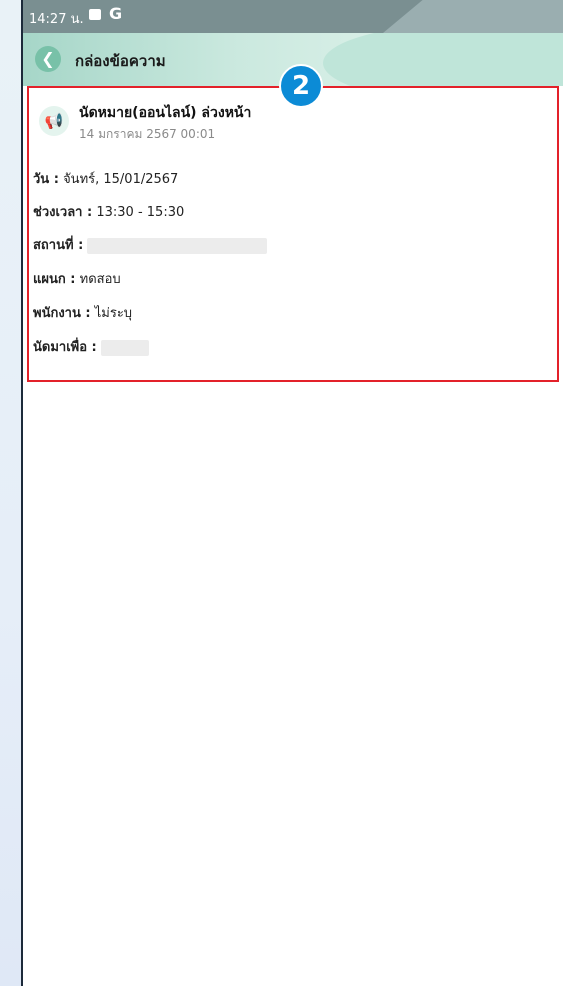  What do you see at coordinates (140, 212) in the screenshot?
I see `field-value: 13:30 - 15:30` at bounding box center [140, 212].